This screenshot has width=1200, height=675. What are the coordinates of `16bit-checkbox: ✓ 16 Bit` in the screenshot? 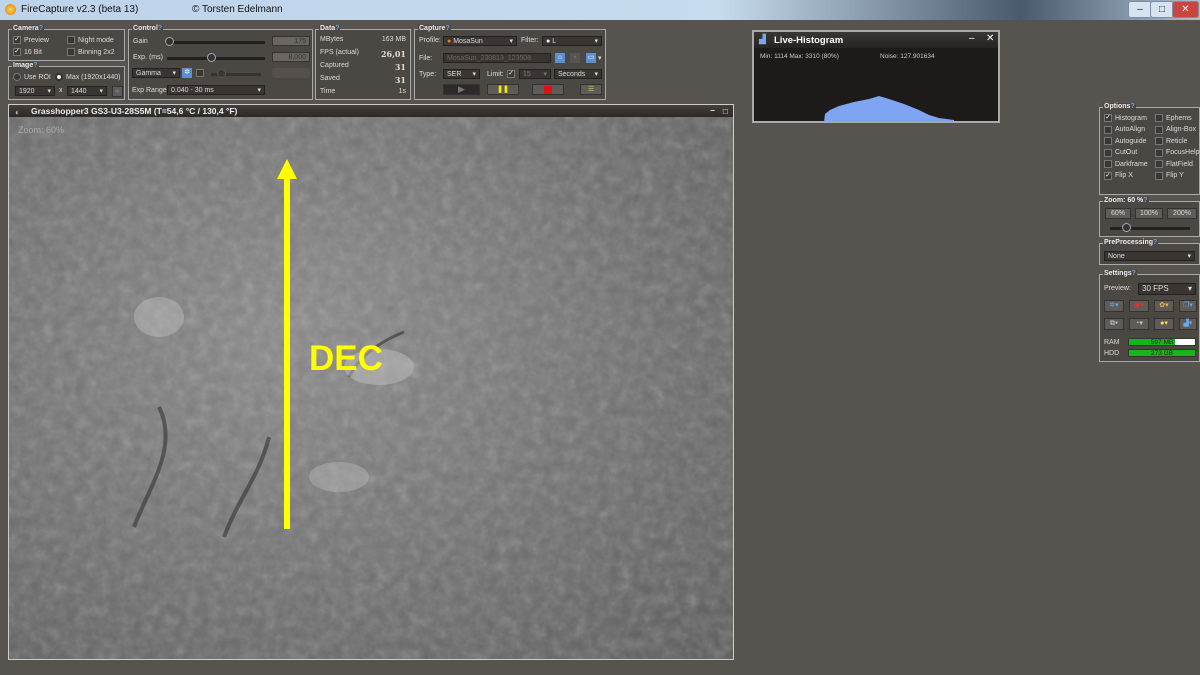 It's located at (27, 52).